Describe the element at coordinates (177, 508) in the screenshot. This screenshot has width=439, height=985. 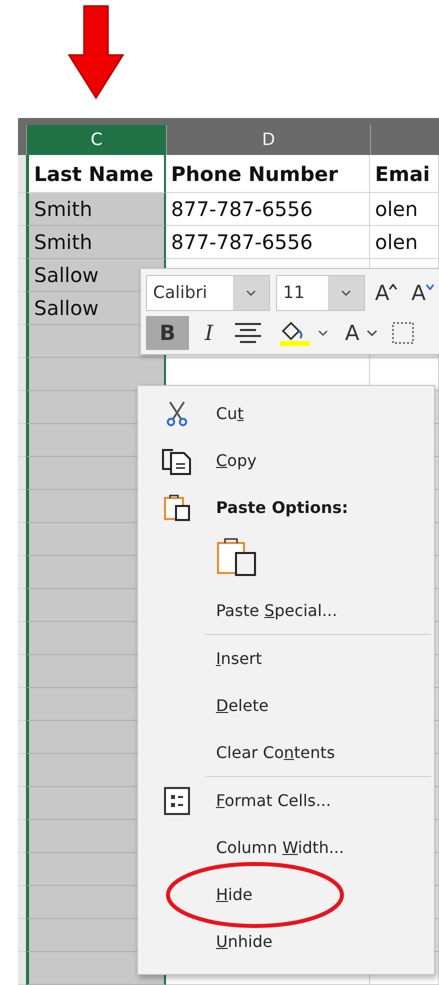
I see `clipboard-icon` at that location.